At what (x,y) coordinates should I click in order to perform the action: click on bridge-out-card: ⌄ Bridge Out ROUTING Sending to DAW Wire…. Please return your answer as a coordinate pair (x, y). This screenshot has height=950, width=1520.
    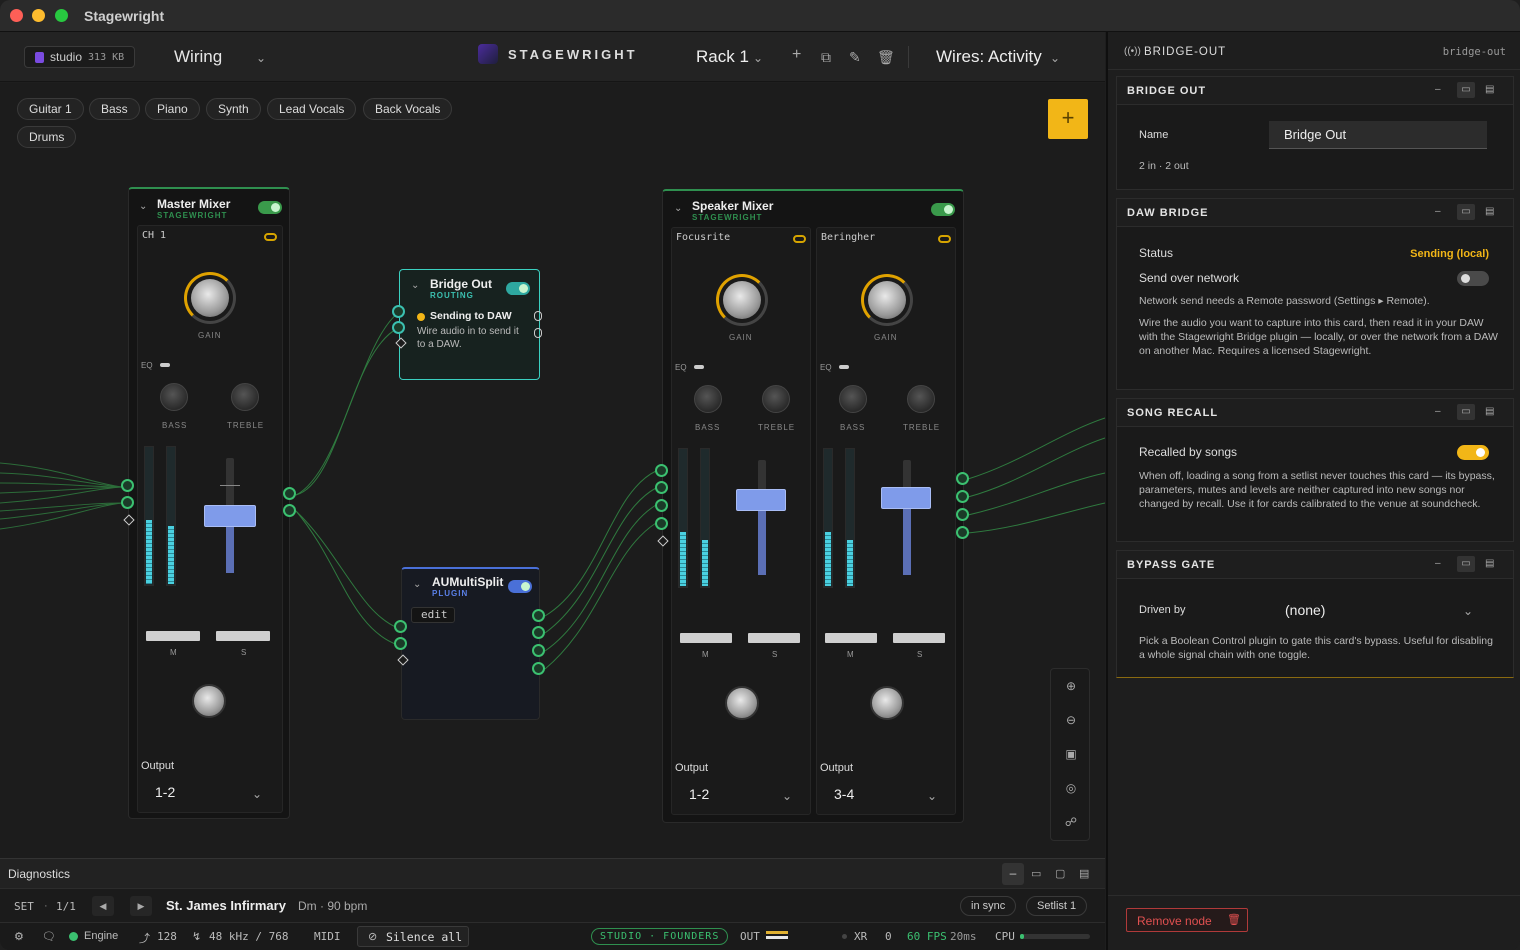
    Looking at the image, I should click on (469, 324).